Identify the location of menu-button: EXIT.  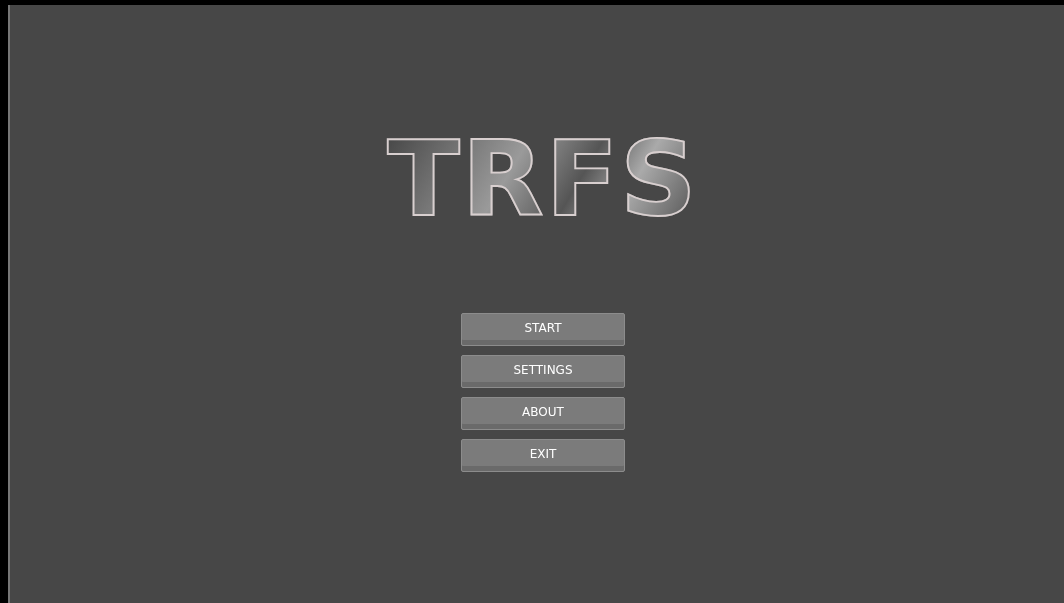
(543, 455).